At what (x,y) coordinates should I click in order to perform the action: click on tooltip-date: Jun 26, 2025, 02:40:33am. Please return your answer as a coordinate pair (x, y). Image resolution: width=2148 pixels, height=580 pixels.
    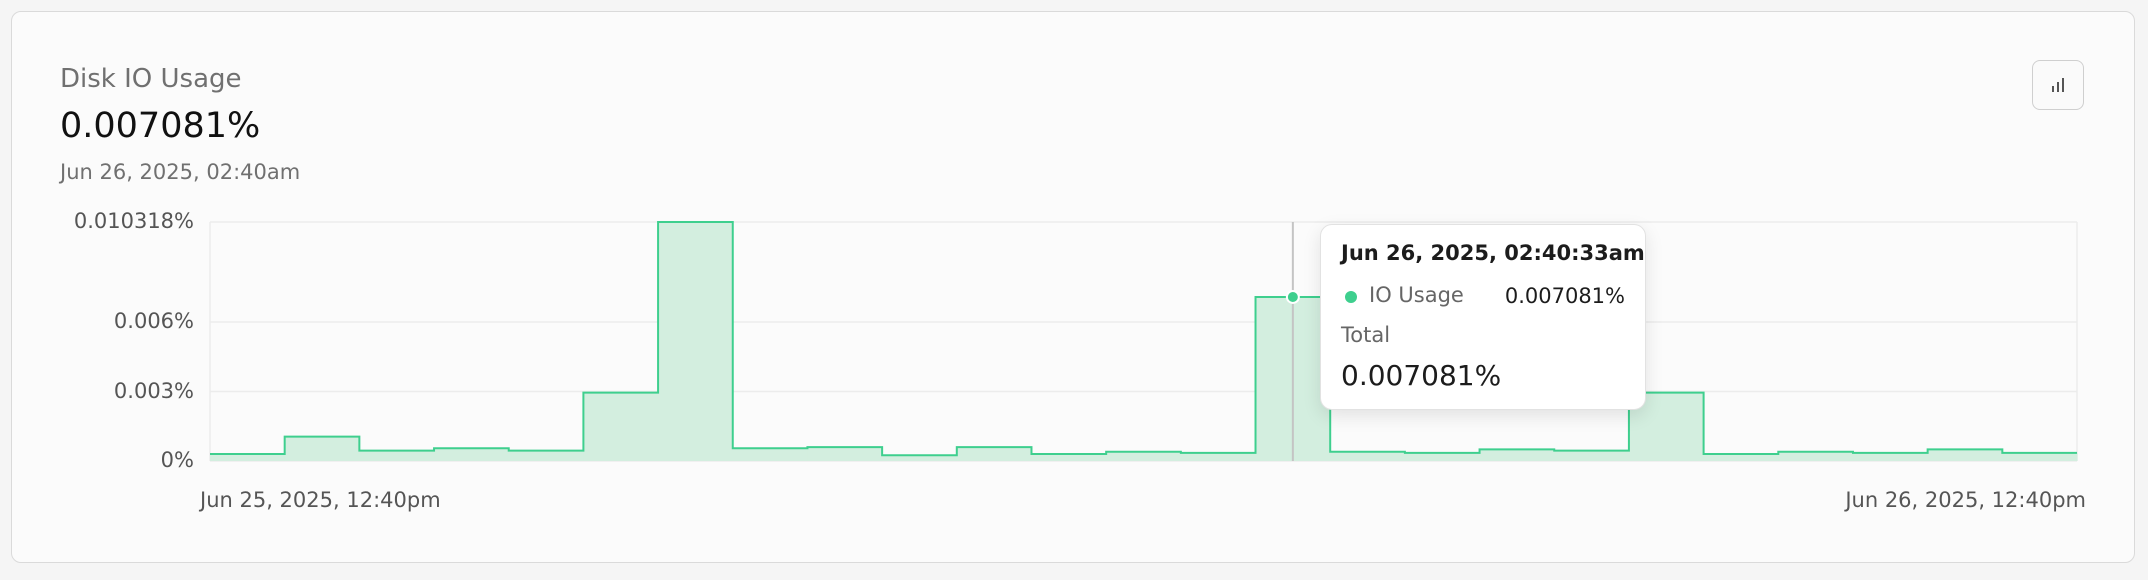
    Looking at the image, I should click on (1493, 253).